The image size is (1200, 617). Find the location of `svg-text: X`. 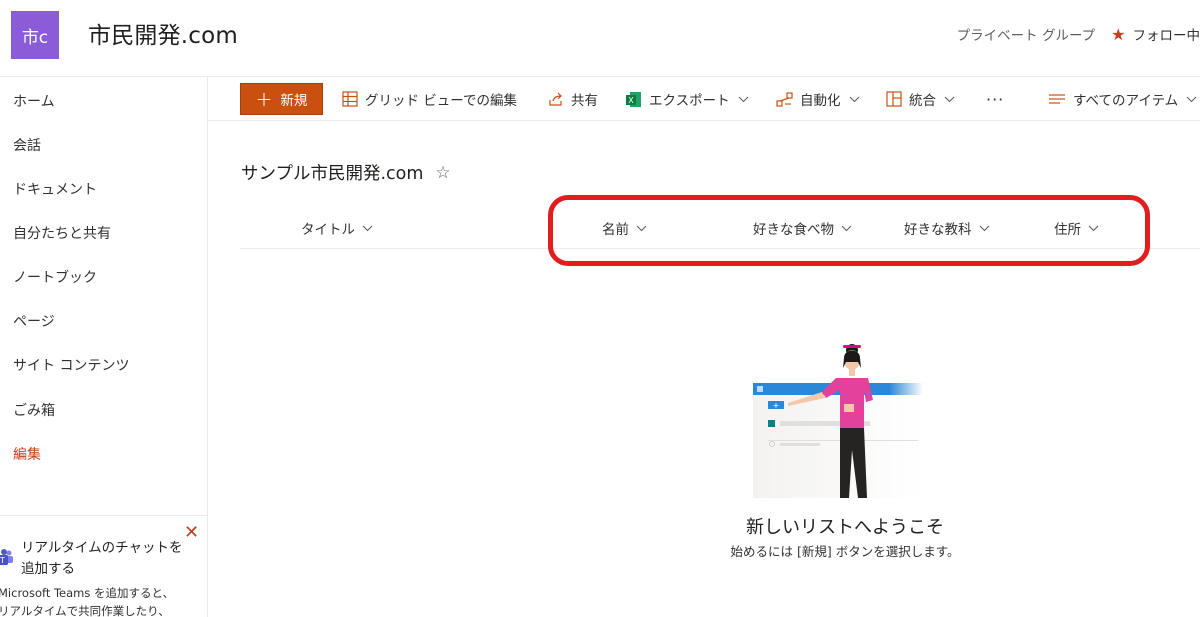

svg-text: X is located at coordinates (631, 100).